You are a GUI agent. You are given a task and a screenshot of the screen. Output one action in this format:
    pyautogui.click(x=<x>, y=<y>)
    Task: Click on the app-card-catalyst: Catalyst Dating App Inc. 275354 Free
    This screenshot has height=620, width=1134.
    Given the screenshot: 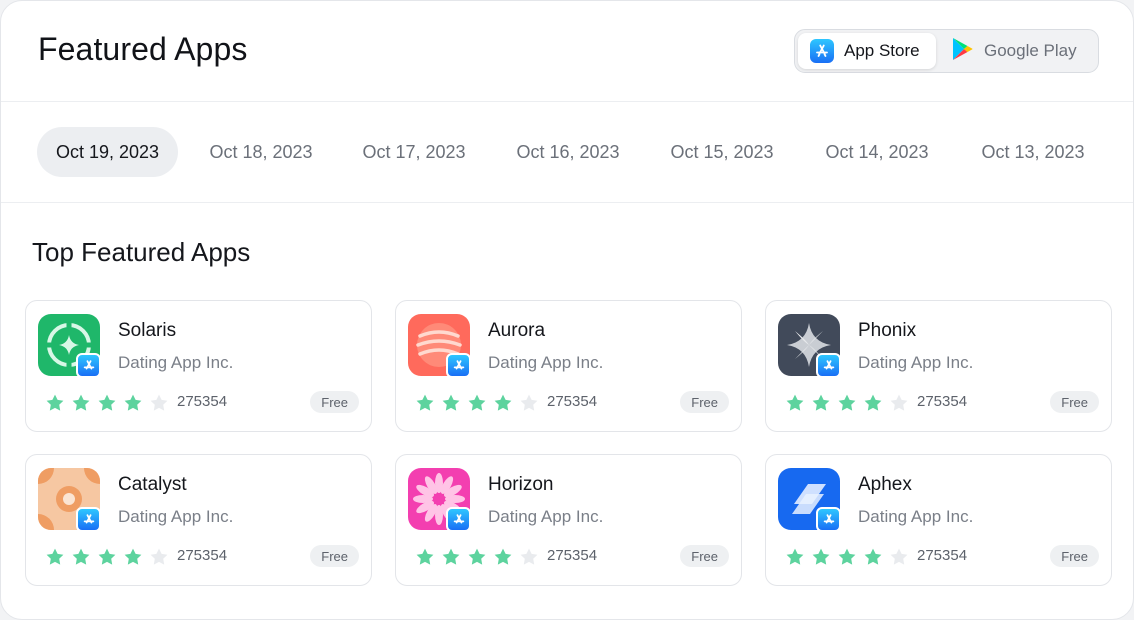 What is the action you would take?
    pyautogui.click(x=198, y=520)
    